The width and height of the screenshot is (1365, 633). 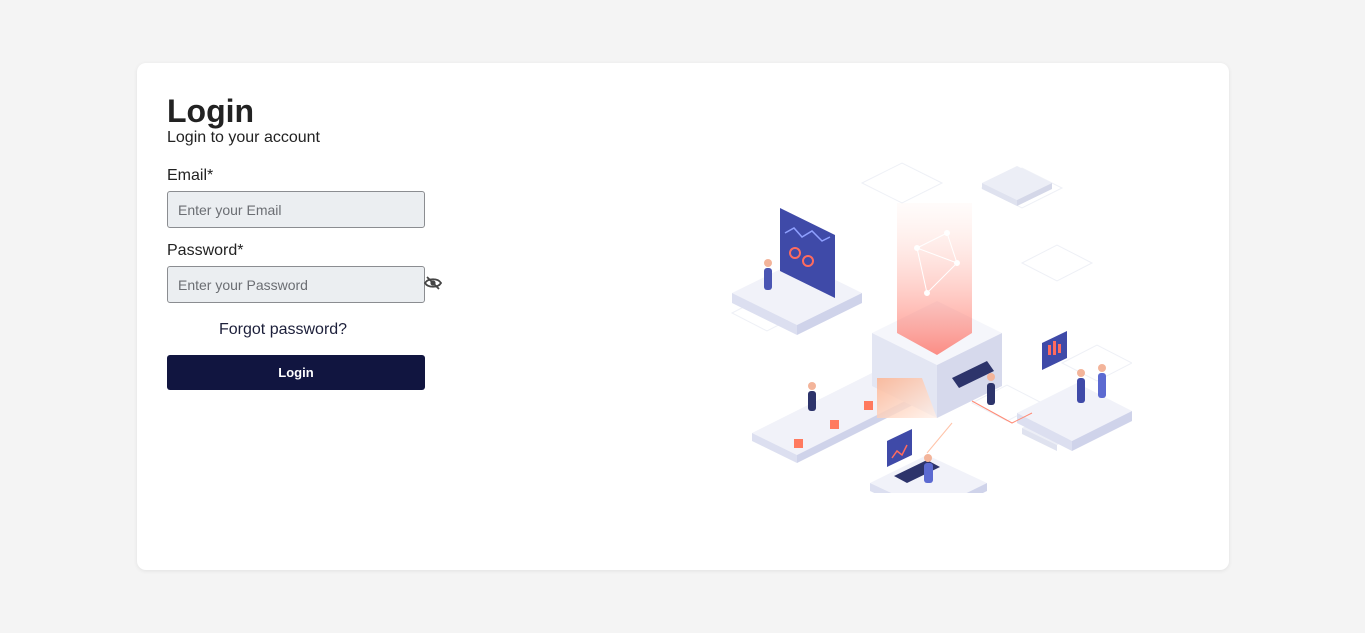 I want to click on email-label: Email*, so click(x=190, y=175).